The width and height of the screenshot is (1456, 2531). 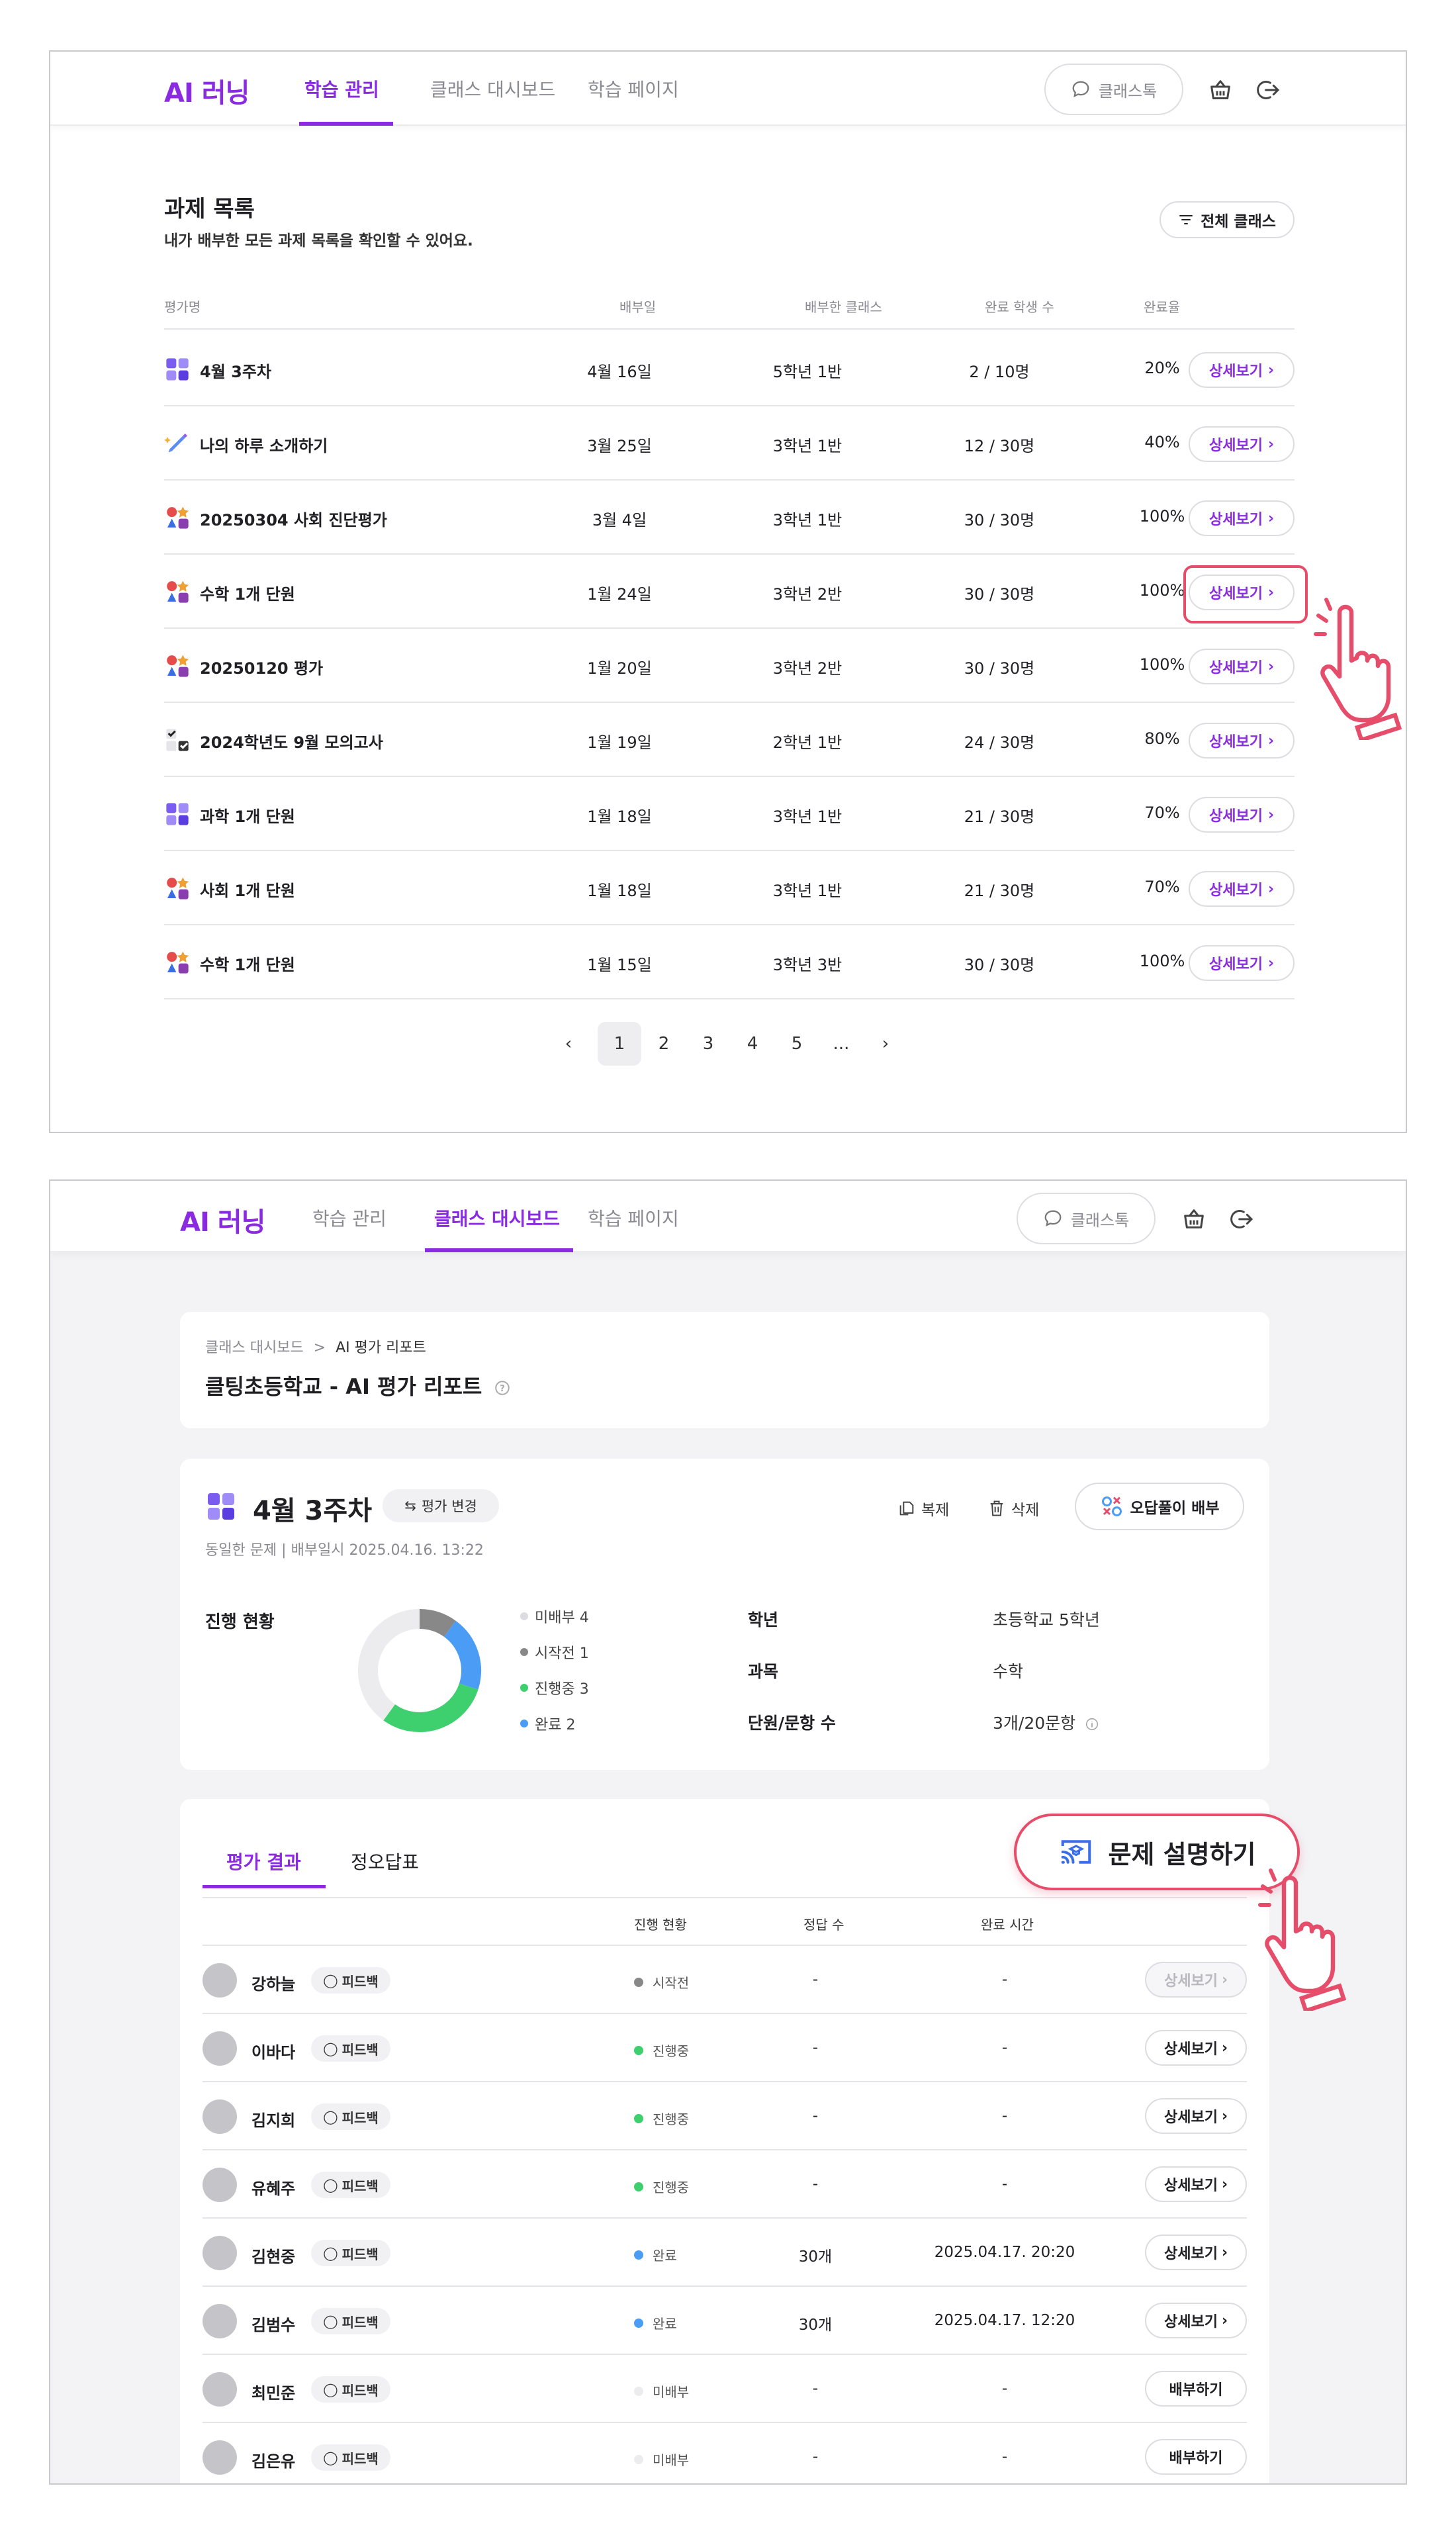 I want to click on detail-label: 상세보기, so click(x=1235, y=891).